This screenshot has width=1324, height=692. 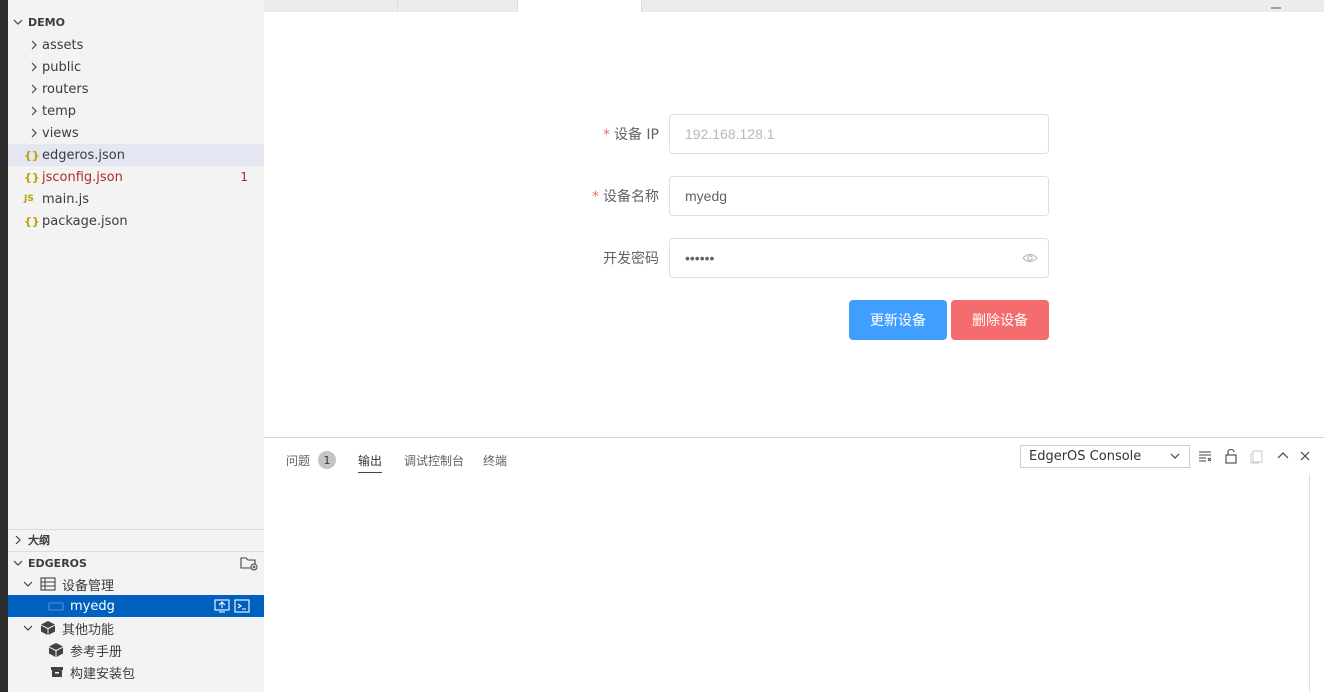 What do you see at coordinates (311, 460) in the screenshot?
I see `tab-problems: 问题 1` at bounding box center [311, 460].